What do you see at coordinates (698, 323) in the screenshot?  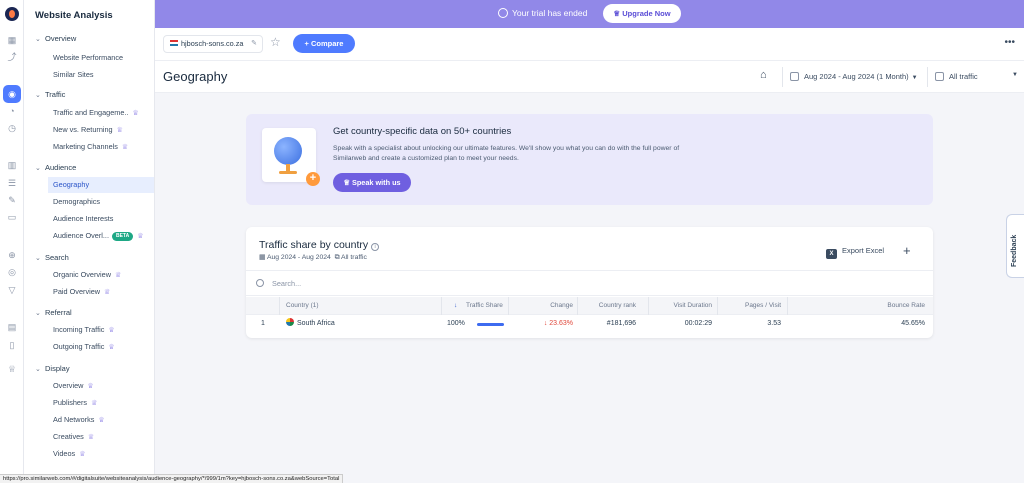 I see `visit-duration-value: 00:02:29` at bounding box center [698, 323].